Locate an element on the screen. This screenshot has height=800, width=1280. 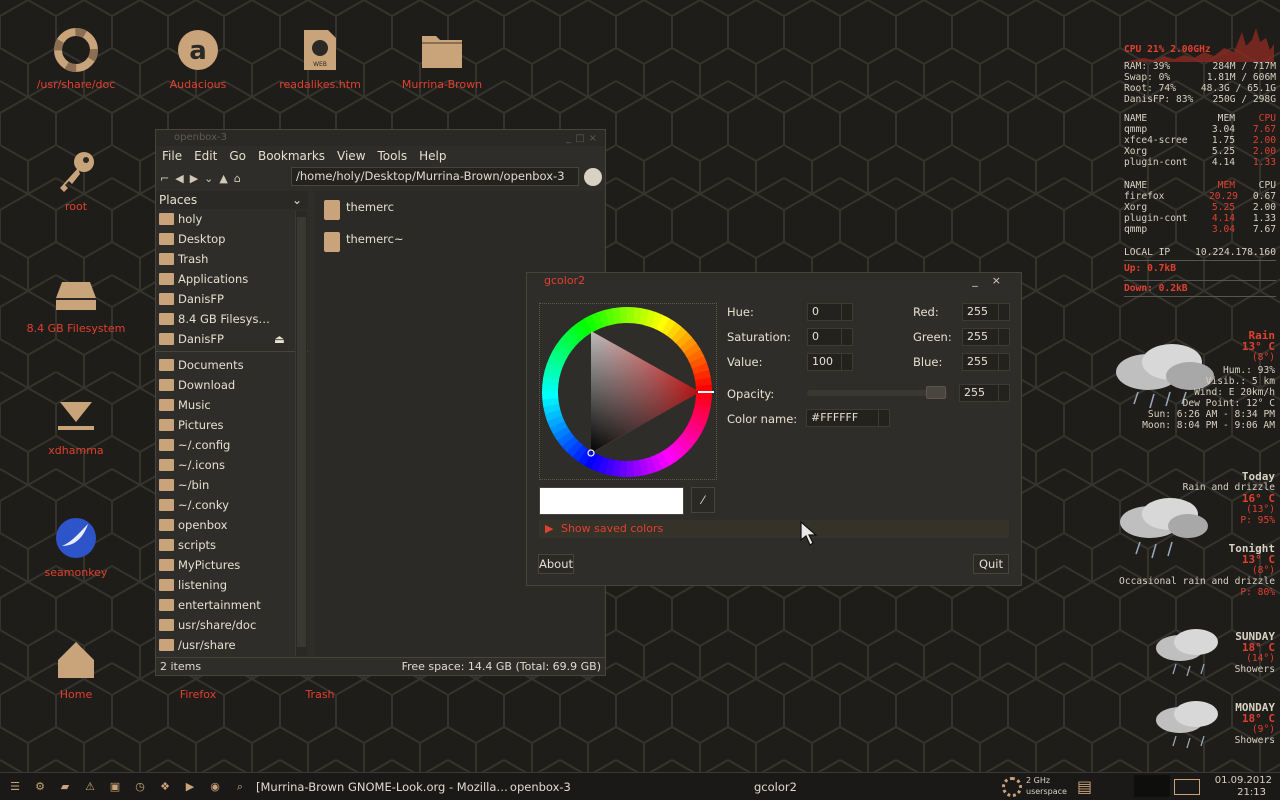
saved-colors-expander: ▶ Show saved colors is located at coordinates (774, 529).